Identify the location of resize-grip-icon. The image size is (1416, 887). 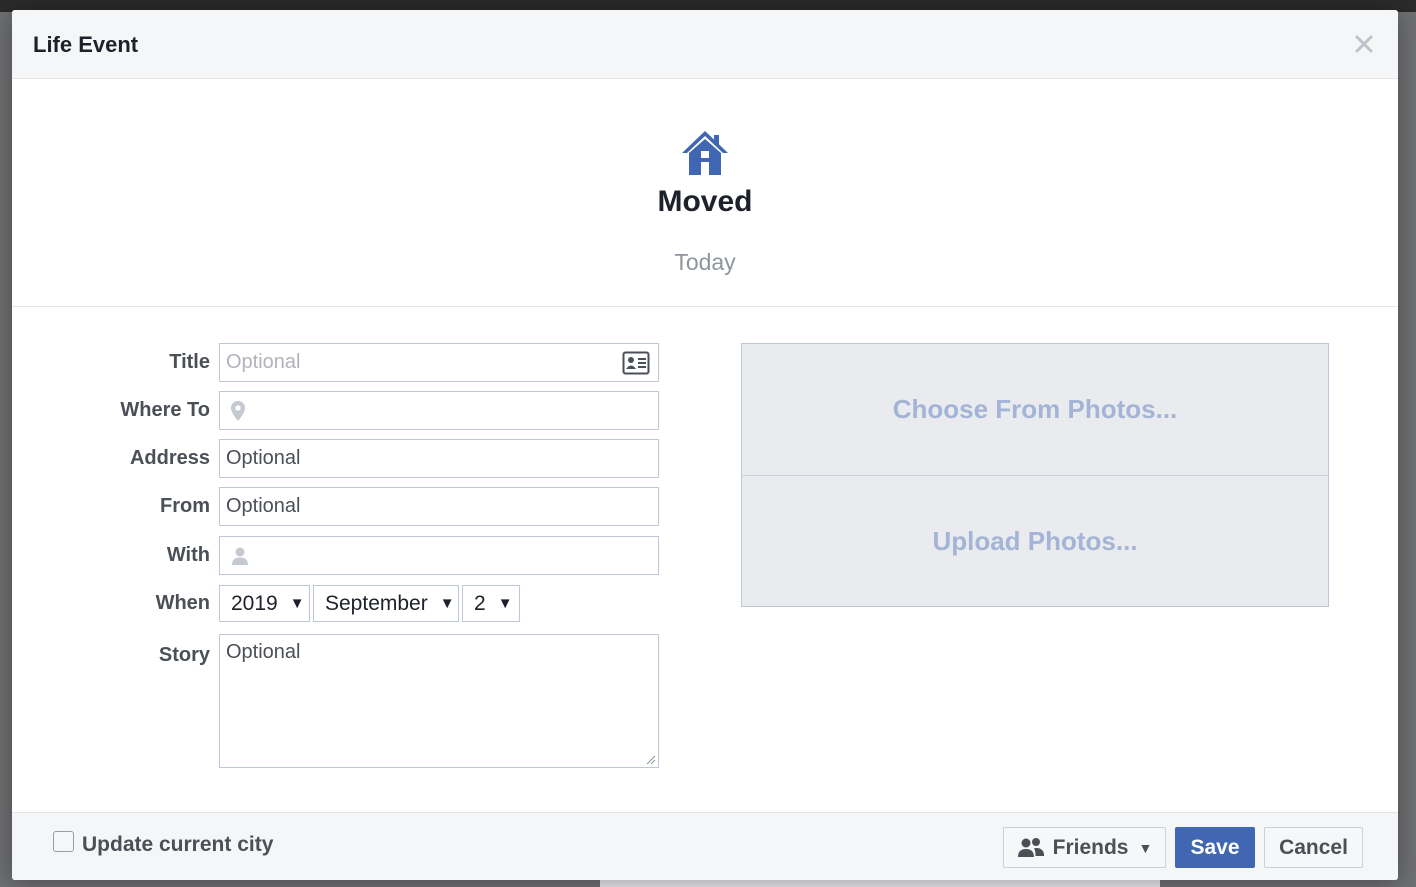
(650, 759).